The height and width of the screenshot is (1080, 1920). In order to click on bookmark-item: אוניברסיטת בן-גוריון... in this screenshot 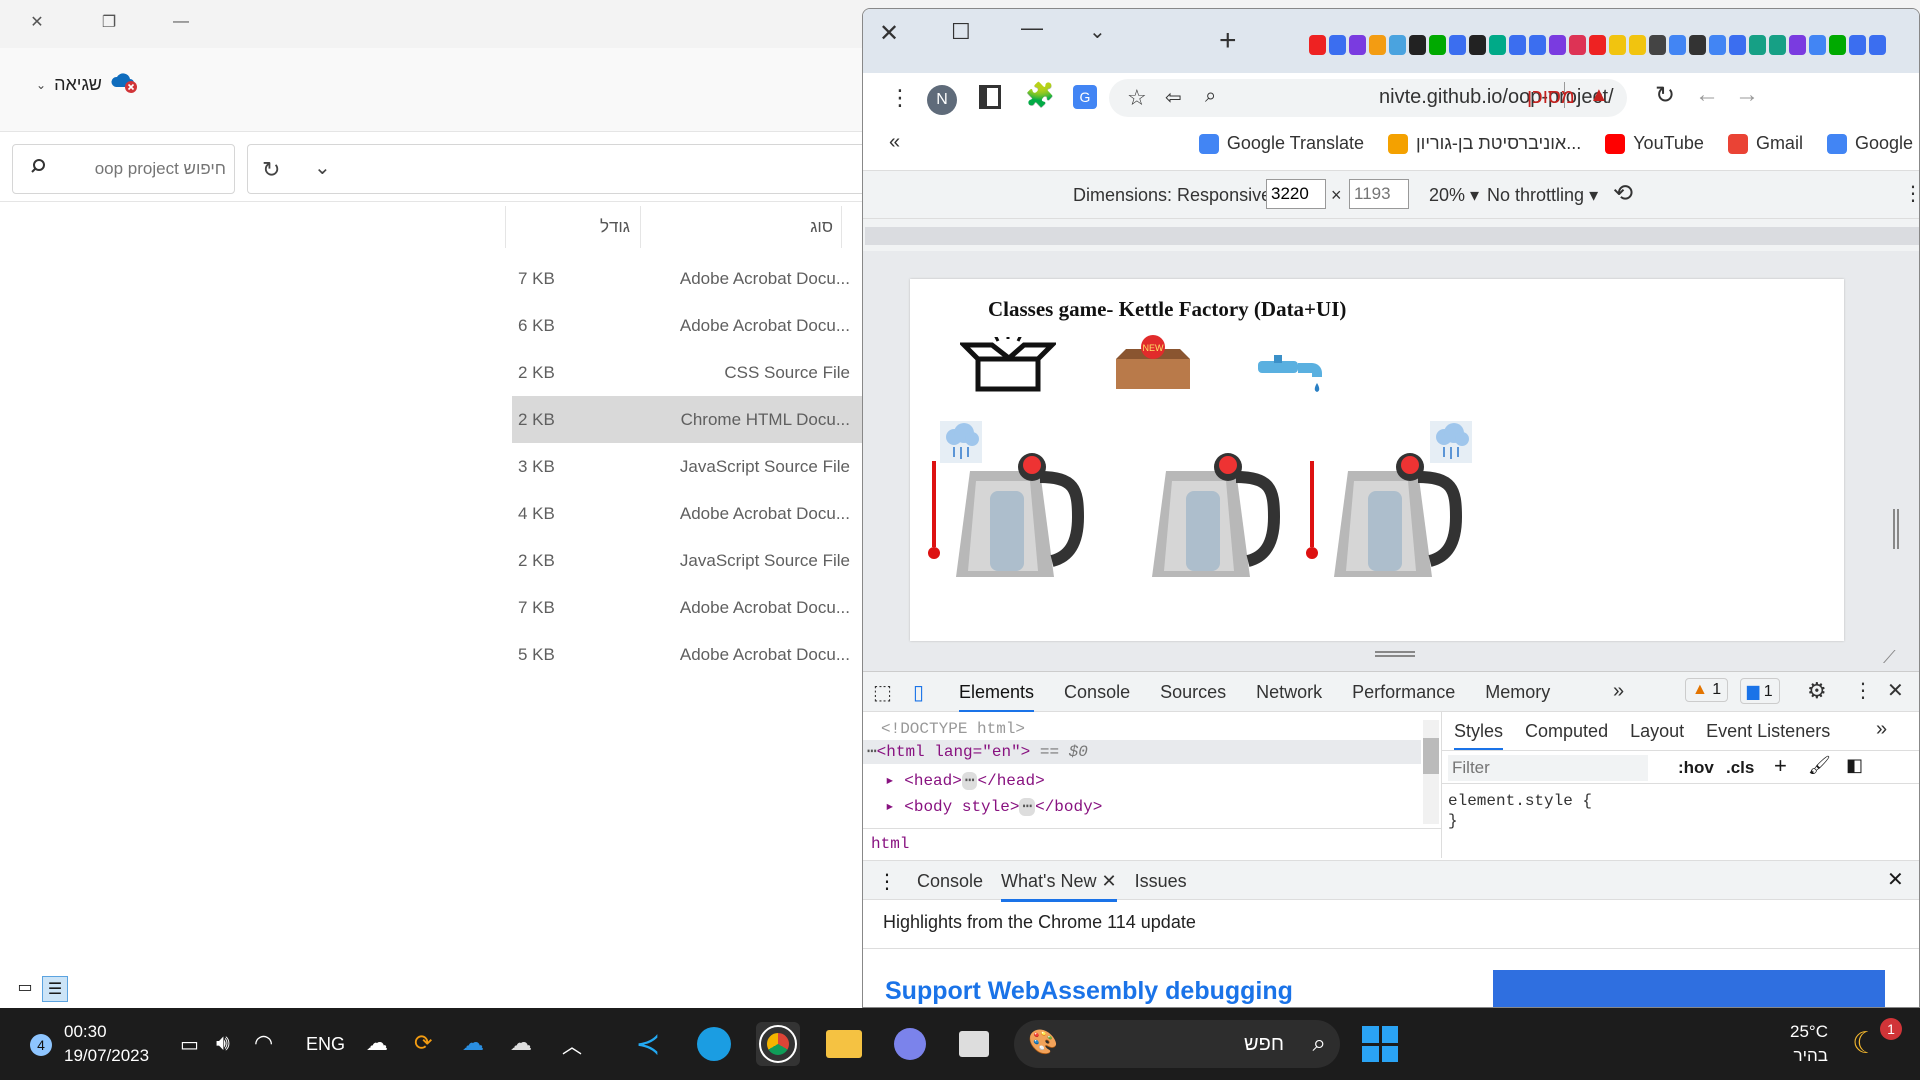, I will do `click(1484, 143)`.